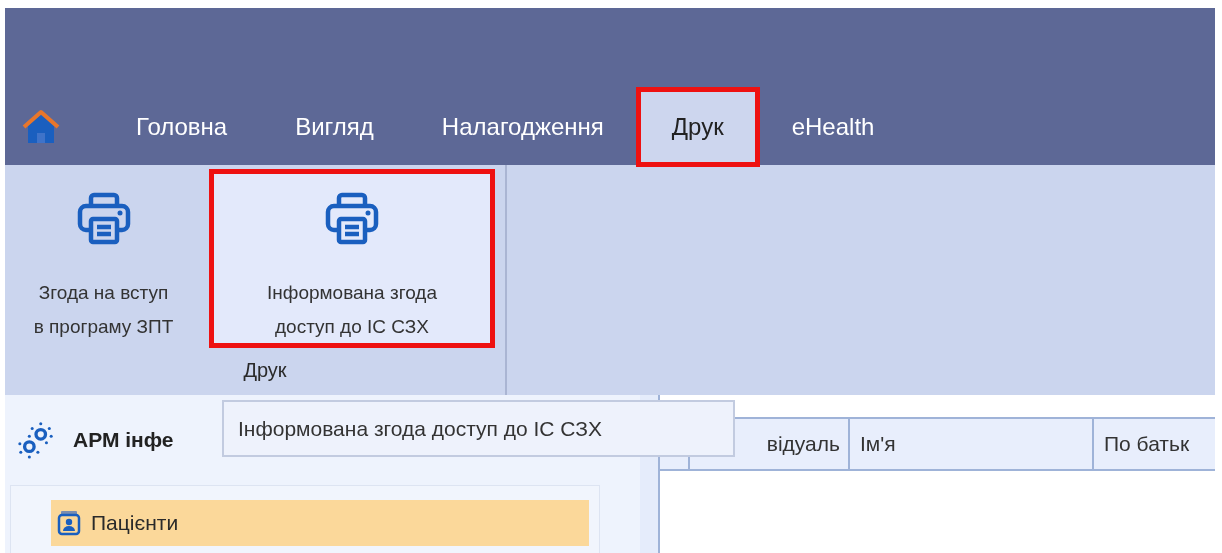  What do you see at coordinates (123, 440) in the screenshot?
I see `sidebar-title: АРМ інфе` at bounding box center [123, 440].